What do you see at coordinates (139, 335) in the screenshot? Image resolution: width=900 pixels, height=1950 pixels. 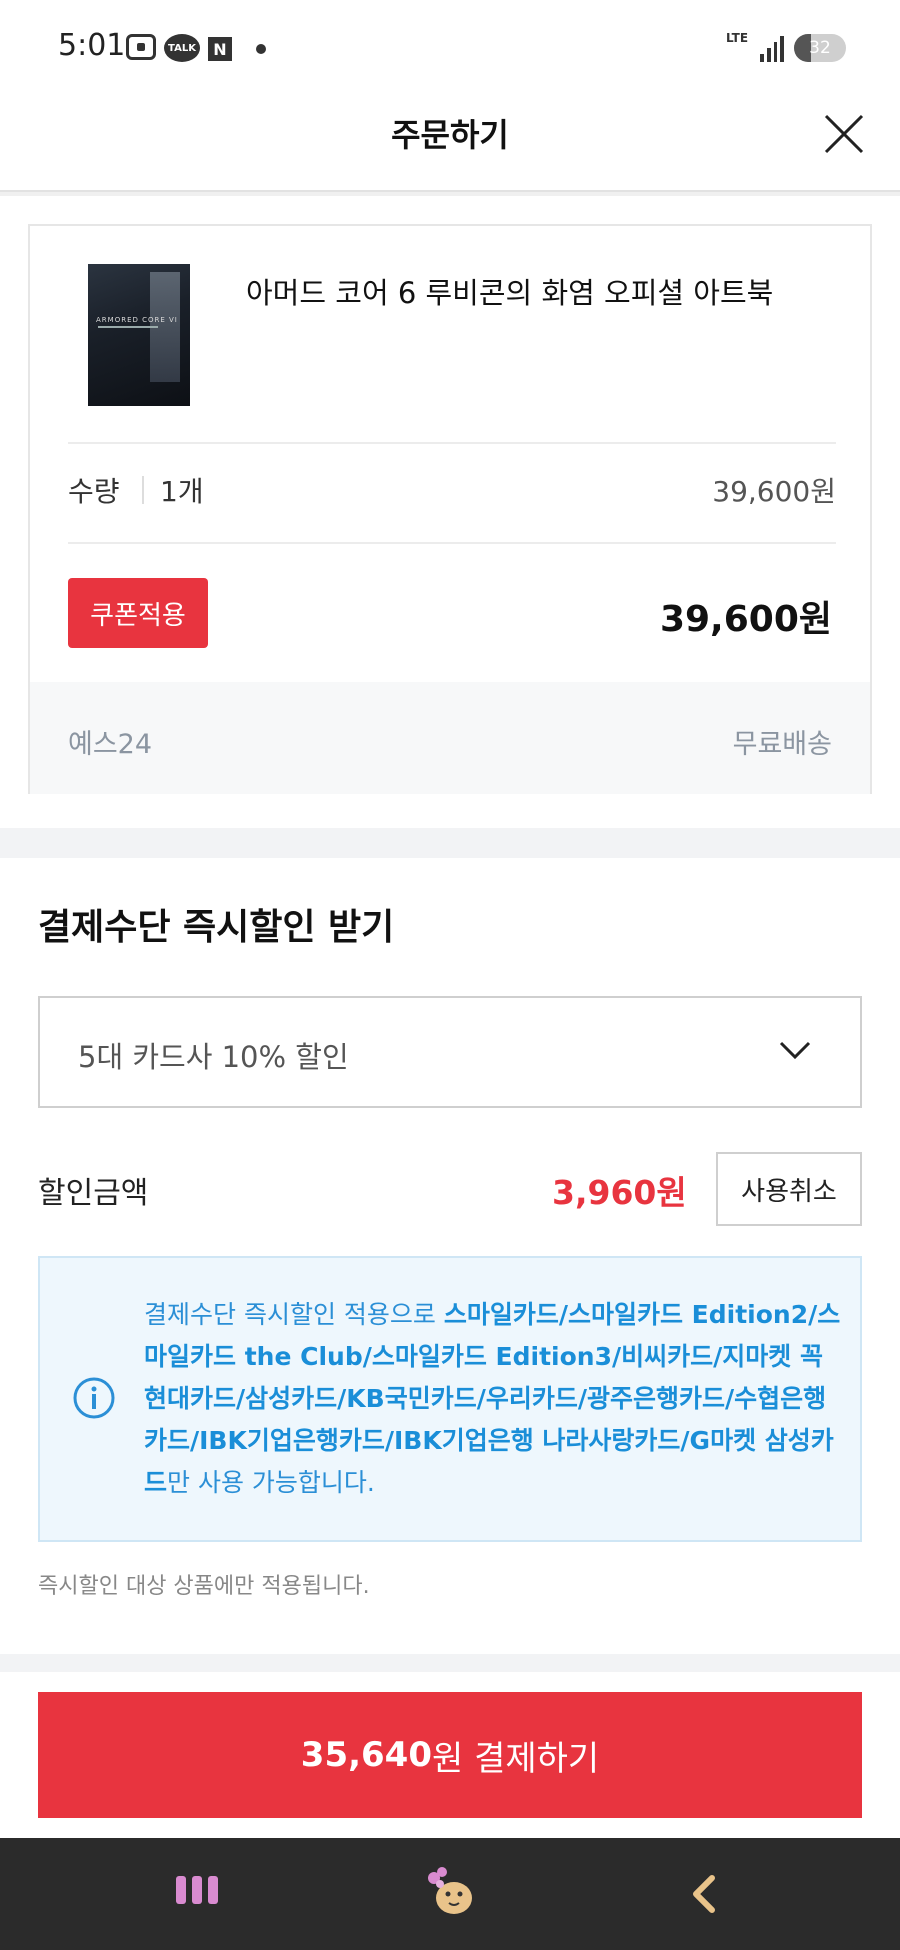 I see `book-cover-image: ARMORED CORE VI` at bounding box center [139, 335].